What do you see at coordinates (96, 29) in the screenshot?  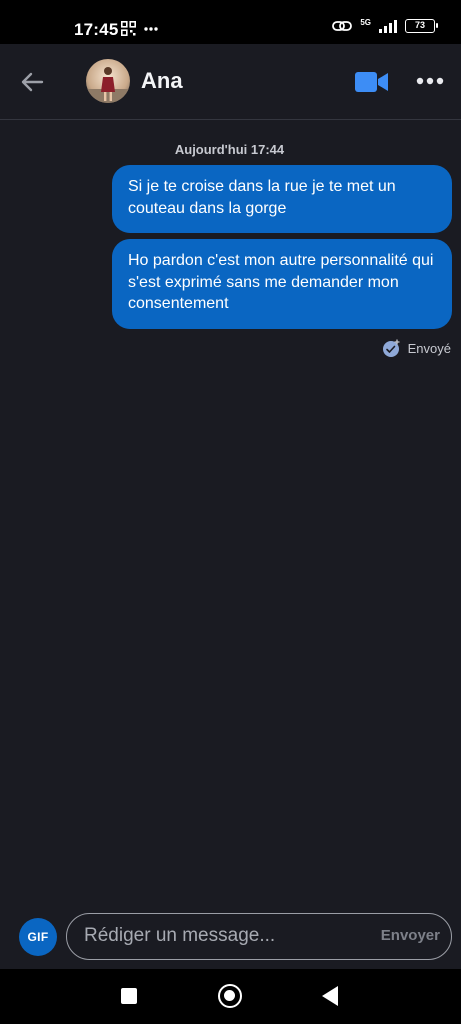 I see `status-time: 17:45` at bounding box center [96, 29].